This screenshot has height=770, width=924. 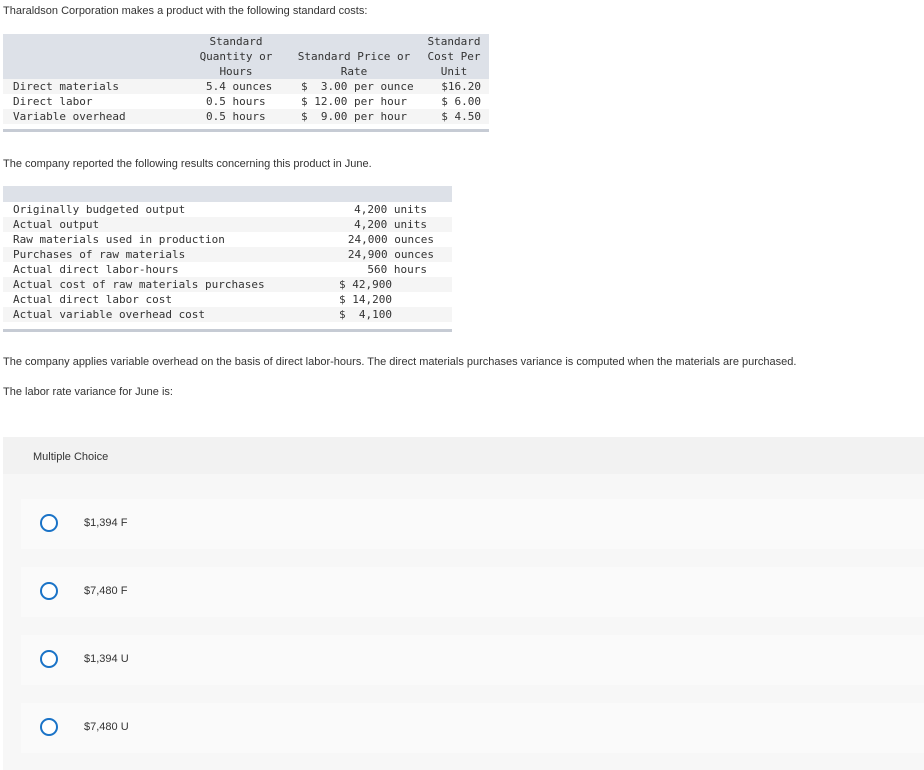 What do you see at coordinates (365, 284) in the screenshot?
I see `row-value: $ 42,900` at bounding box center [365, 284].